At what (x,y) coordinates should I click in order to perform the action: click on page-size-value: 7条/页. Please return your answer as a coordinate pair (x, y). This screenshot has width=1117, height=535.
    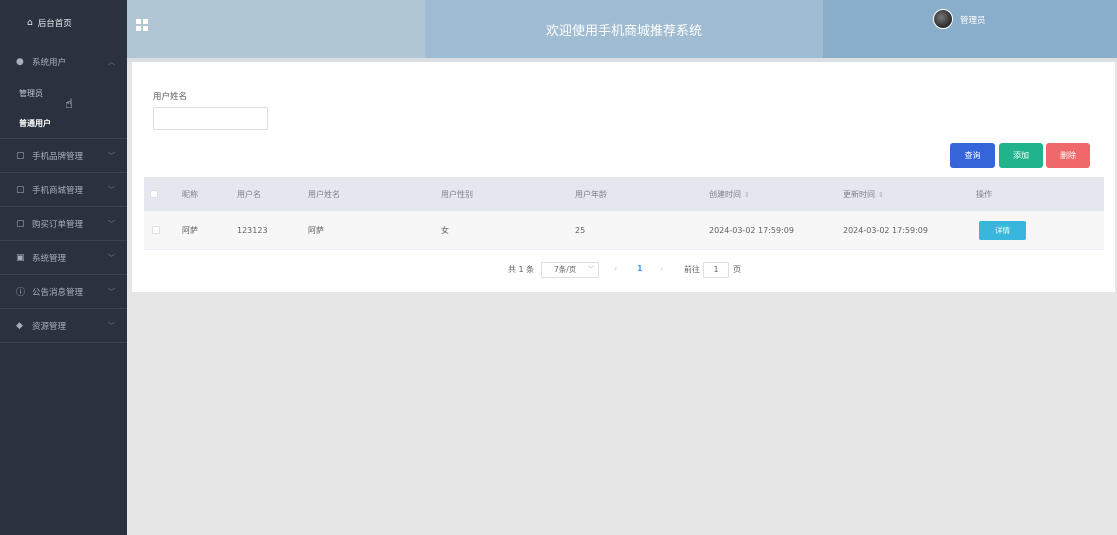
    Looking at the image, I should click on (565, 269).